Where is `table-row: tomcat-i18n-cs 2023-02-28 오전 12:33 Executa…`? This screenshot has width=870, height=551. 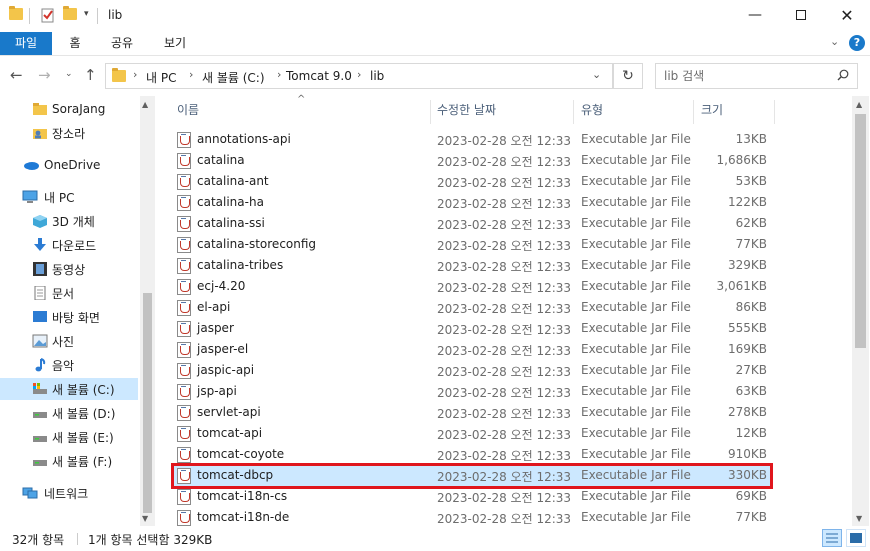 table-row: tomcat-i18n-cs 2023-02-28 오전 12:33 Executa… is located at coordinates (471, 496).